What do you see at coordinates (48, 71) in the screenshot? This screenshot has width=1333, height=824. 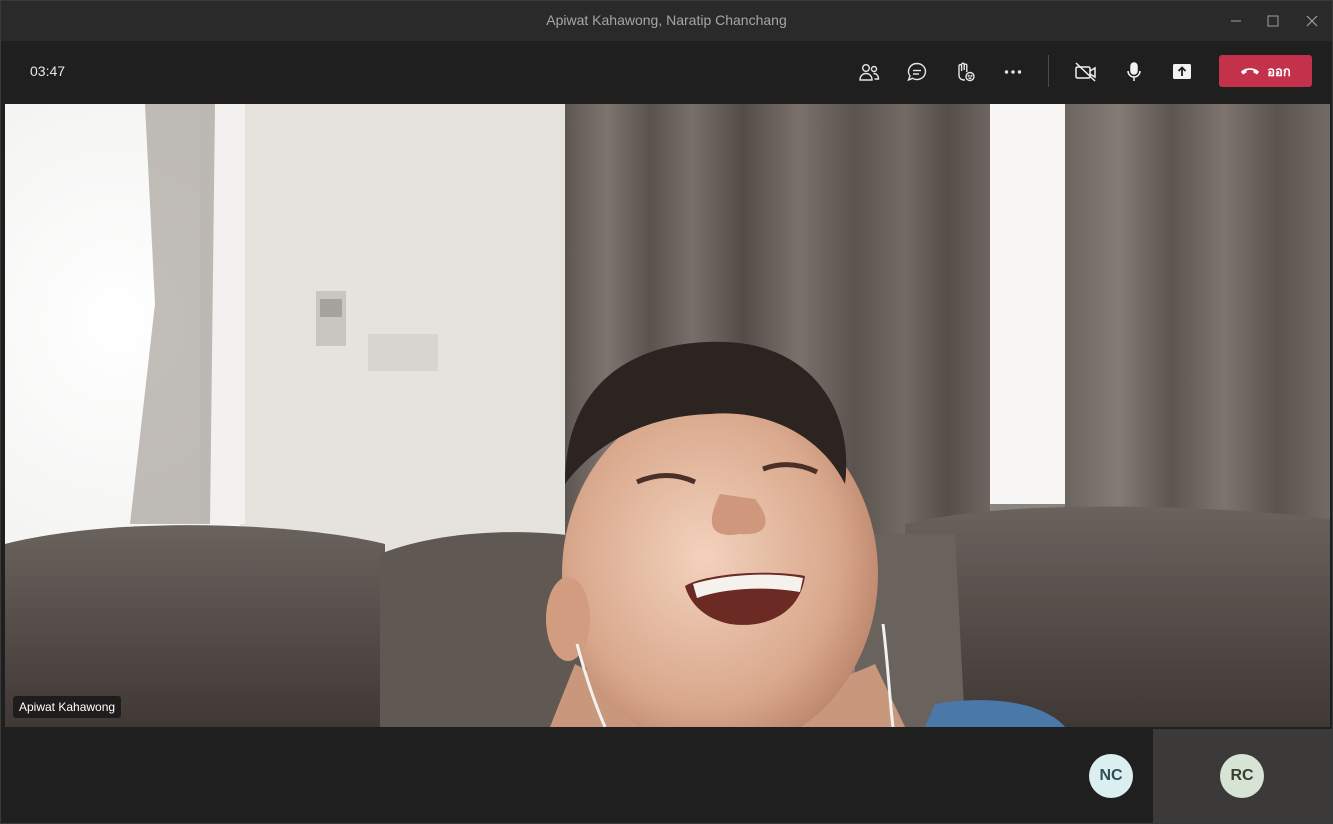 I see `call-timer: 03:47` at bounding box center [48, 71].